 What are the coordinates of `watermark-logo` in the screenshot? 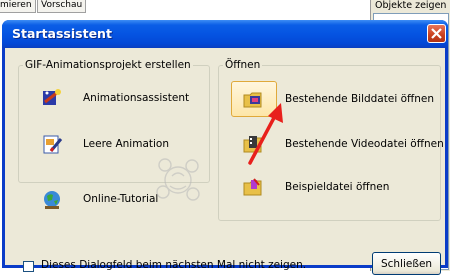 It's located at (178, 179).